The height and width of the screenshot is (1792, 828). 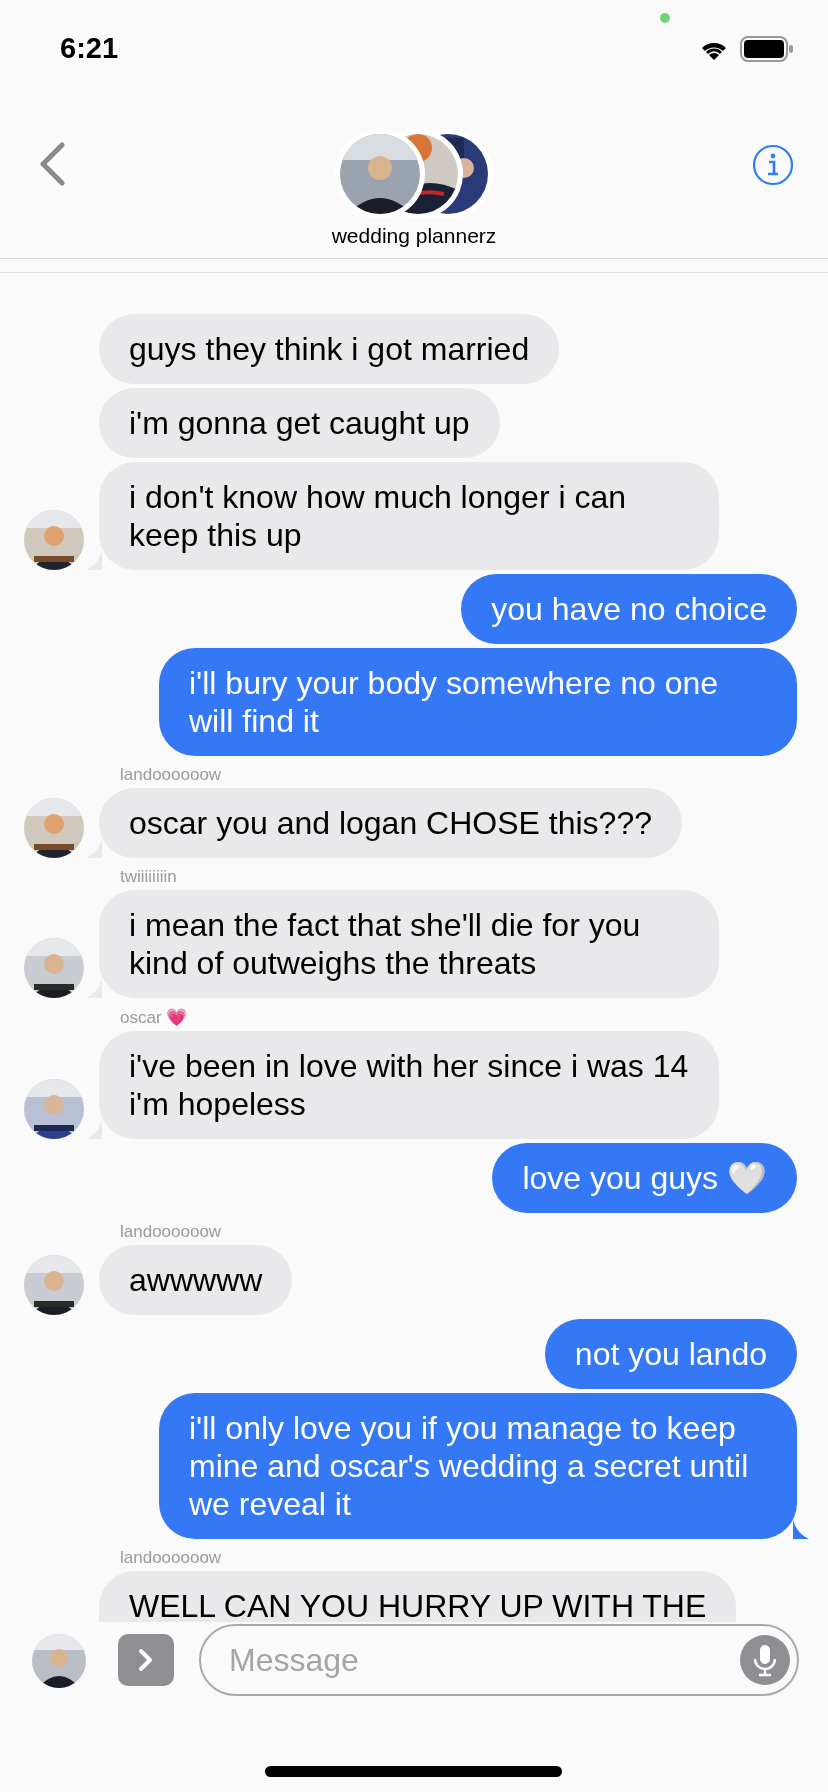 What do you see at coordinates (149, 877) in the screenshot?
I see `sender-name: twiiiiiiiin` at bounding box center [149, 877].